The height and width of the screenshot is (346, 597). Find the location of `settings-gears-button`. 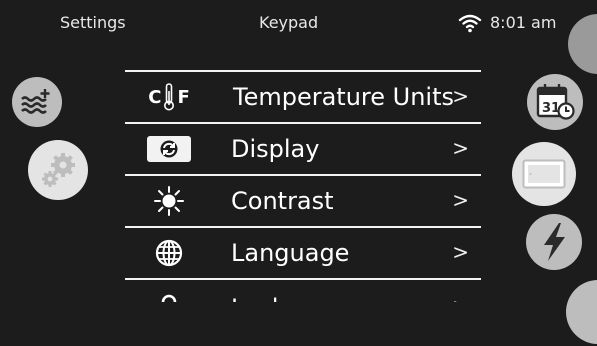

settings-gears-button is located at coordinates (58, 170).